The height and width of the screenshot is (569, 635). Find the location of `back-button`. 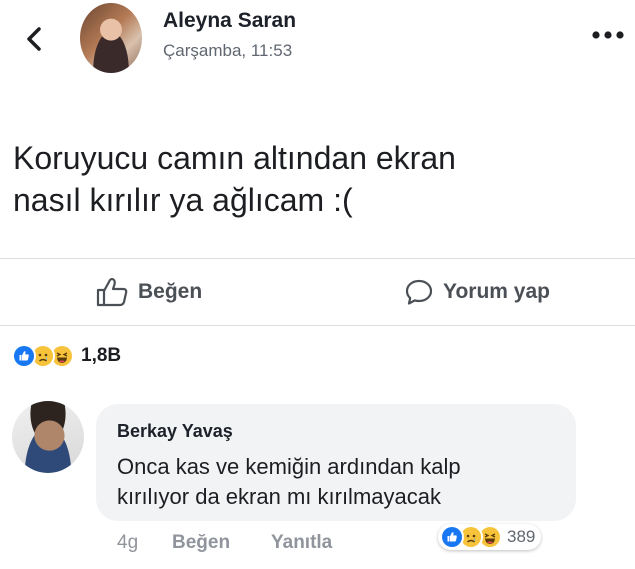

back-button is located at coordinates (34, 39).